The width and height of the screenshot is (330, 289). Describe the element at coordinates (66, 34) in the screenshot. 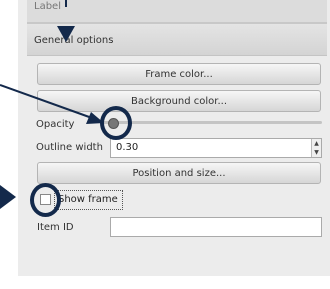

I see `annotation-arrow-head-top` at that location.